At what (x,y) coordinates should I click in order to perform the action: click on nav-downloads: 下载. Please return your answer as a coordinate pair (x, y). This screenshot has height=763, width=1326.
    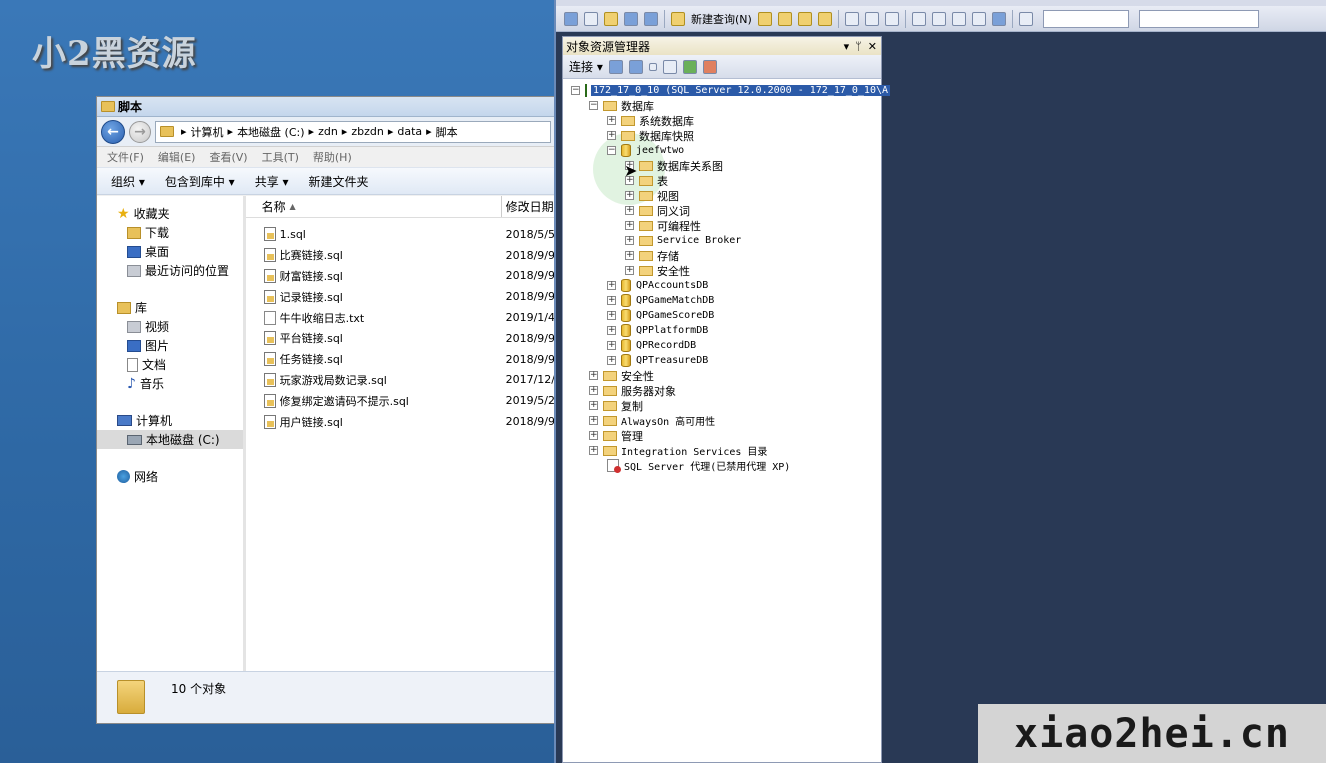
    Looking at the image, I should click on (170, 232).